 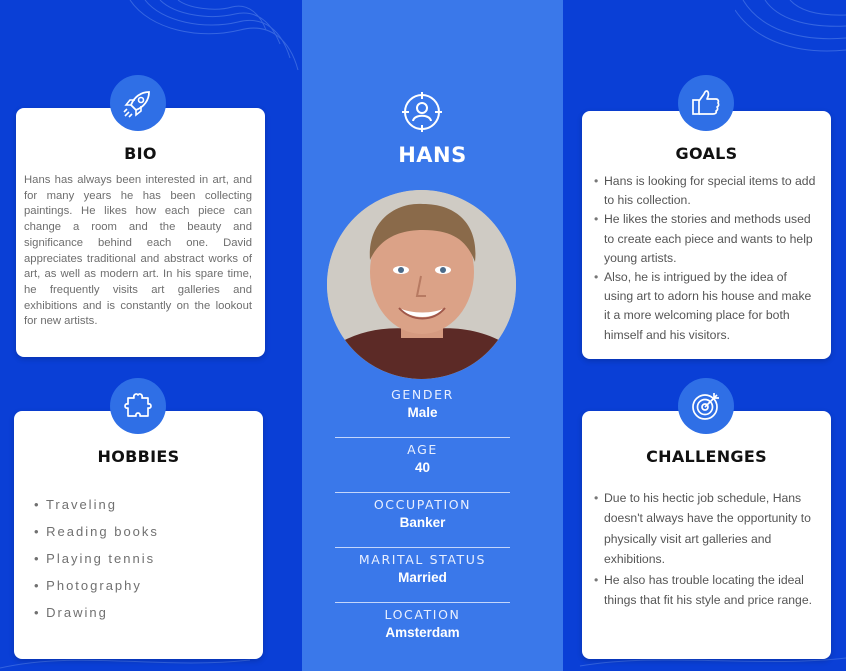 What do you see at coordinates (140, 153) in the screenshot?
I see `bio-title: BIO` at bounding box center [140, 153].